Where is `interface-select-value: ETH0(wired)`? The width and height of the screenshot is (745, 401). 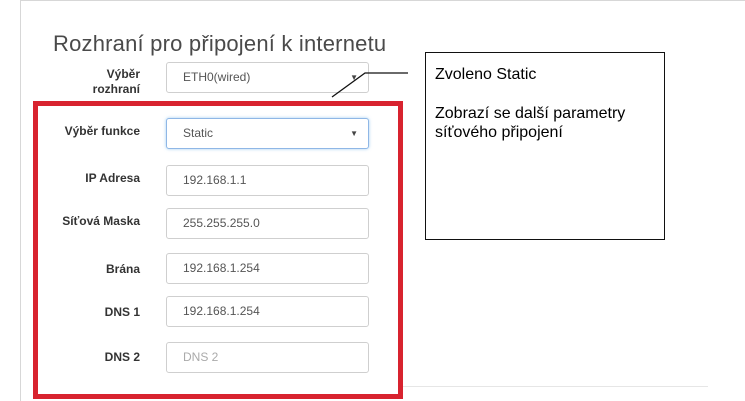 interface-select-value: ETH0(wired) is located at coordinates (217, 77).